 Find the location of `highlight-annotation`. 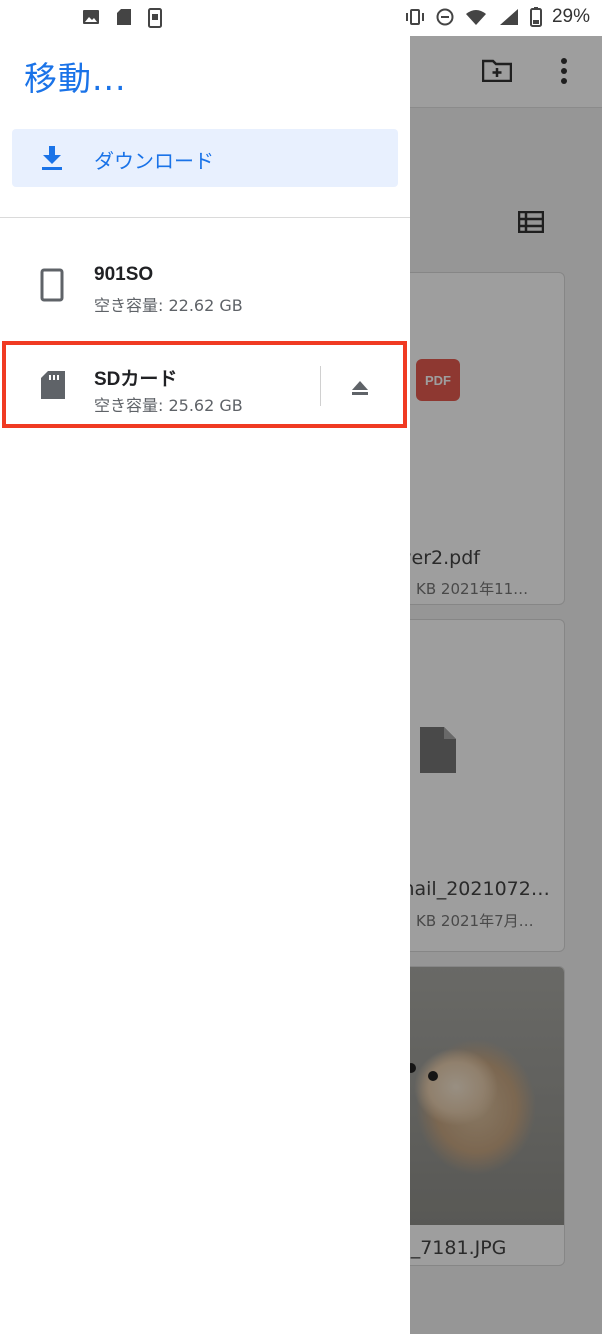

highlight-annotation is located at coordinates (204, 384).